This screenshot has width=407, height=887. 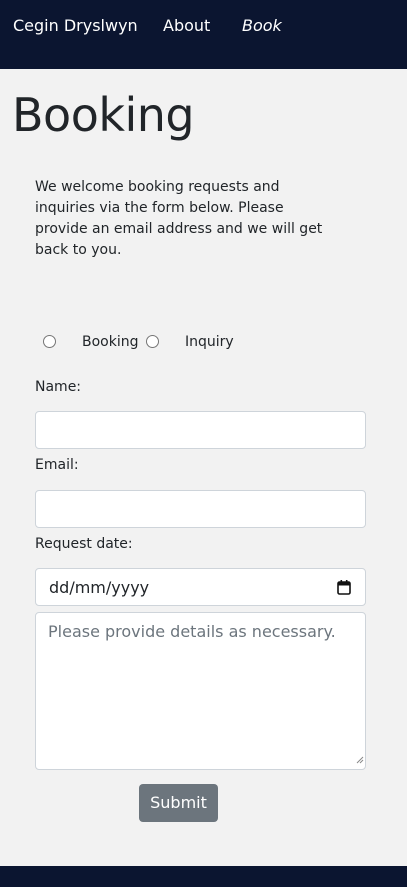 I want to click on name-field, so click(x=200, y=430).